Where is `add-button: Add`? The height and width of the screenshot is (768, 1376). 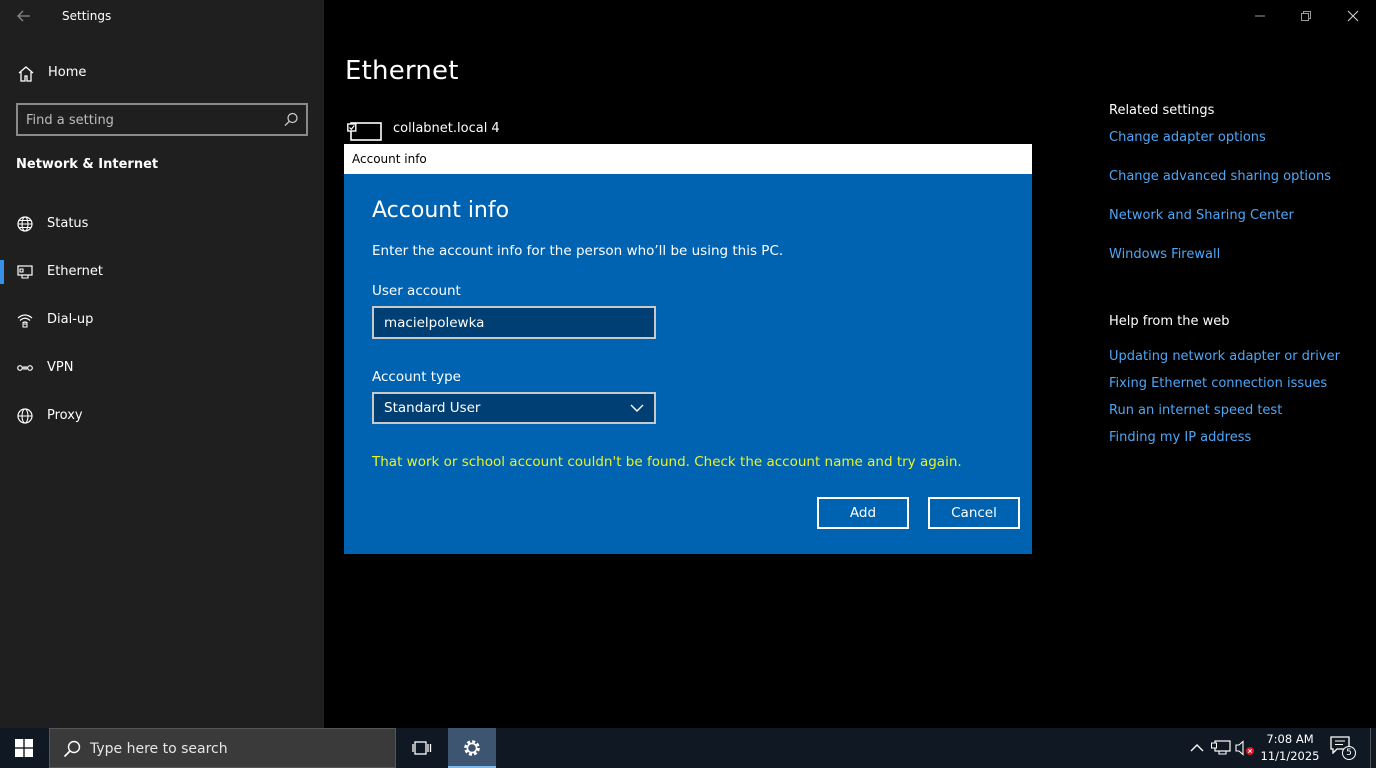
add-button: Add is located at coordinates (863, 513).